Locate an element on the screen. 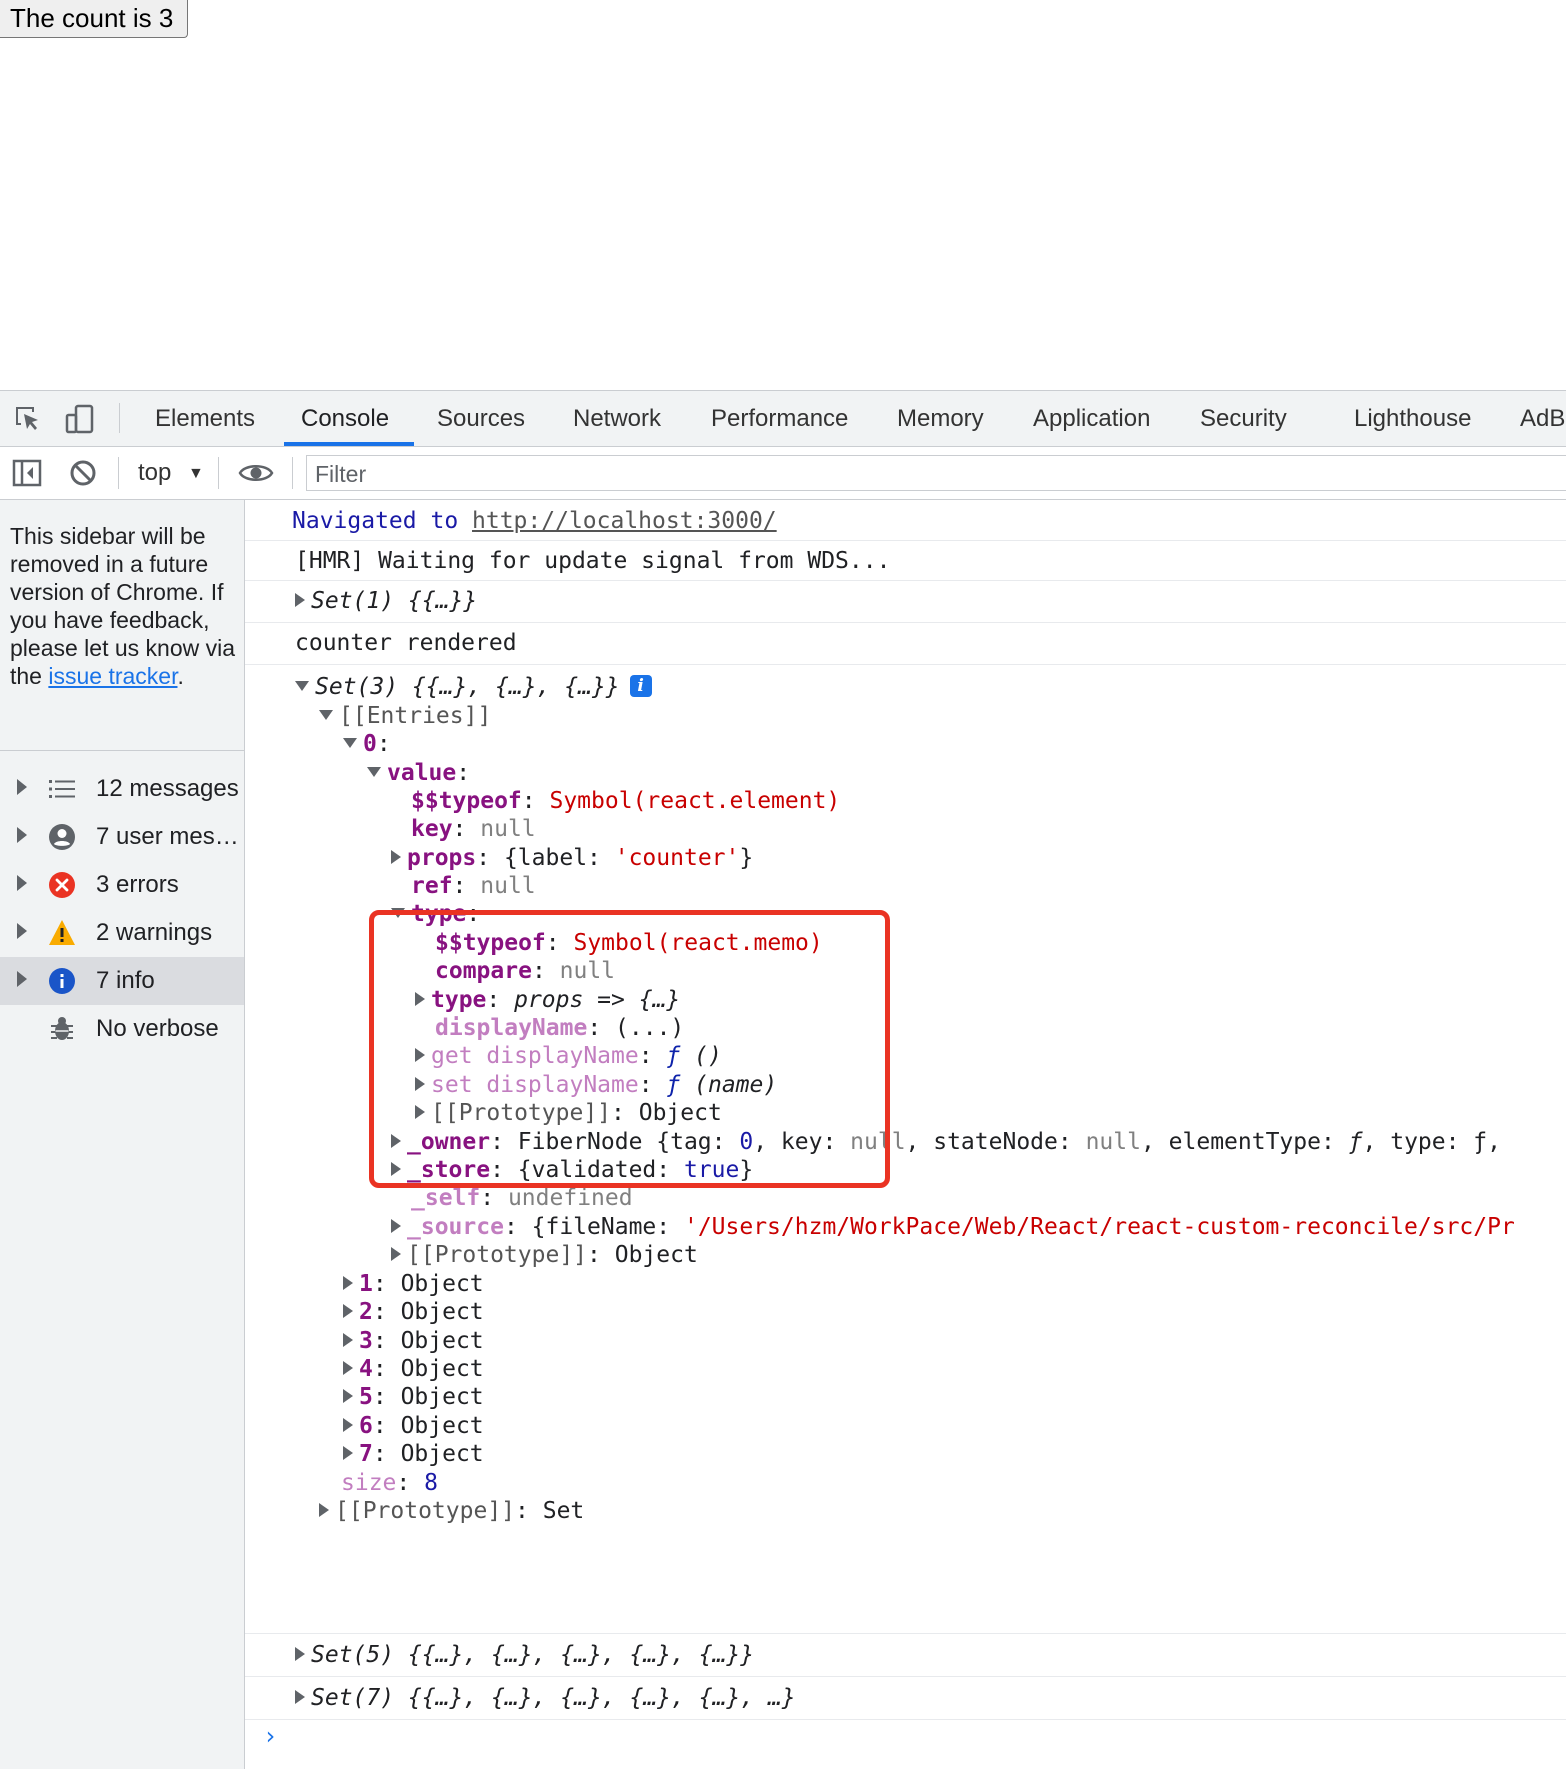 The image size is (1566, 1769). sidebar-item-info: 7 info is located at coordinates (122, 981).